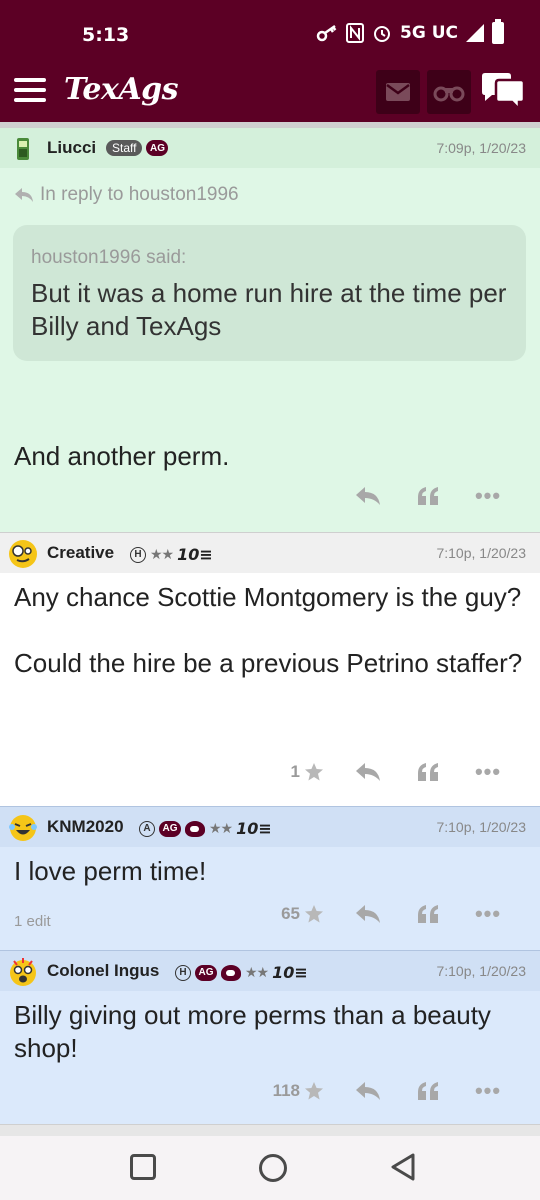 This screenshot has height=1200, width=540. I want to click on star-button: 118, so click(298, 1091).